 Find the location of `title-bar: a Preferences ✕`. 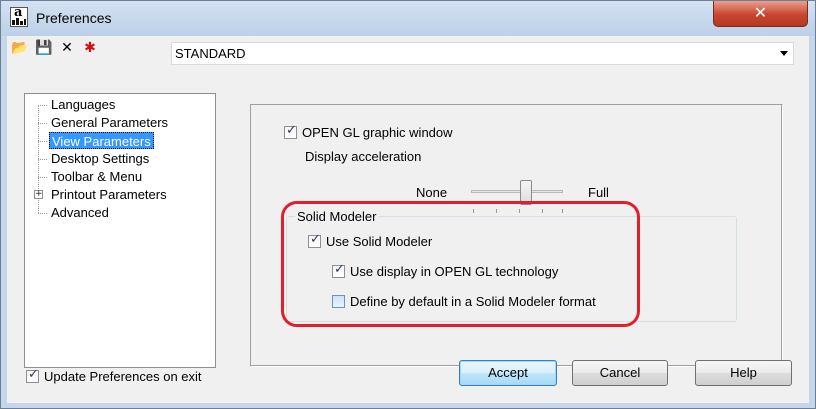

title-bar: a Preferences ✕ is located at coordinates (408, 18).